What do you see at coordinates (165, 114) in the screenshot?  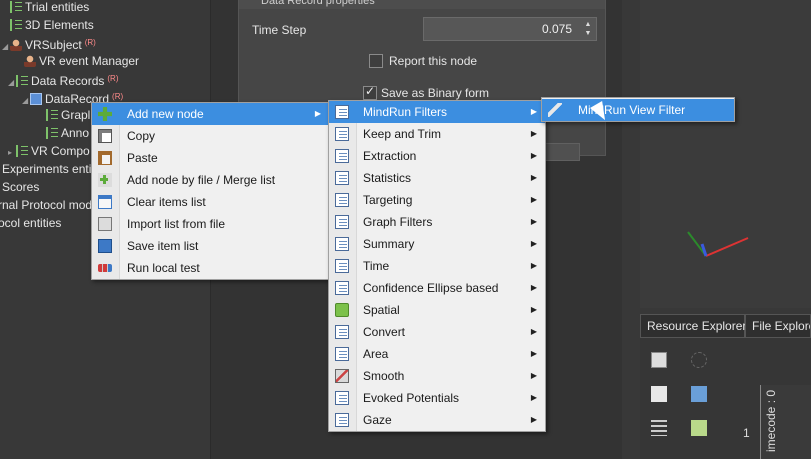 I see `menu-item-label: Add new node` at bounding box center [165, 114].